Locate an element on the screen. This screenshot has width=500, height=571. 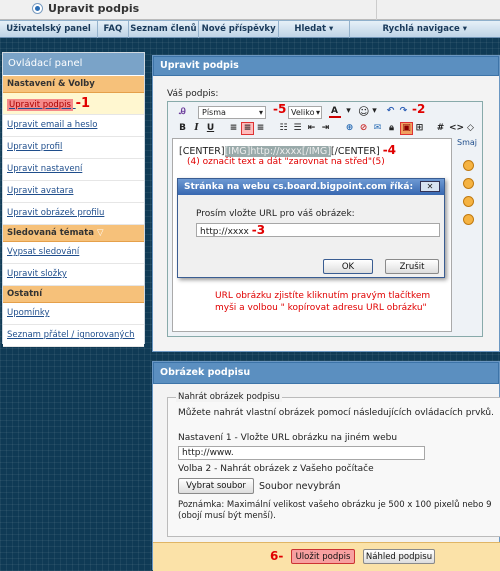
sidebar-item-profile-pic: Upravit obrázek profilu is located at coordinates (73, 214).